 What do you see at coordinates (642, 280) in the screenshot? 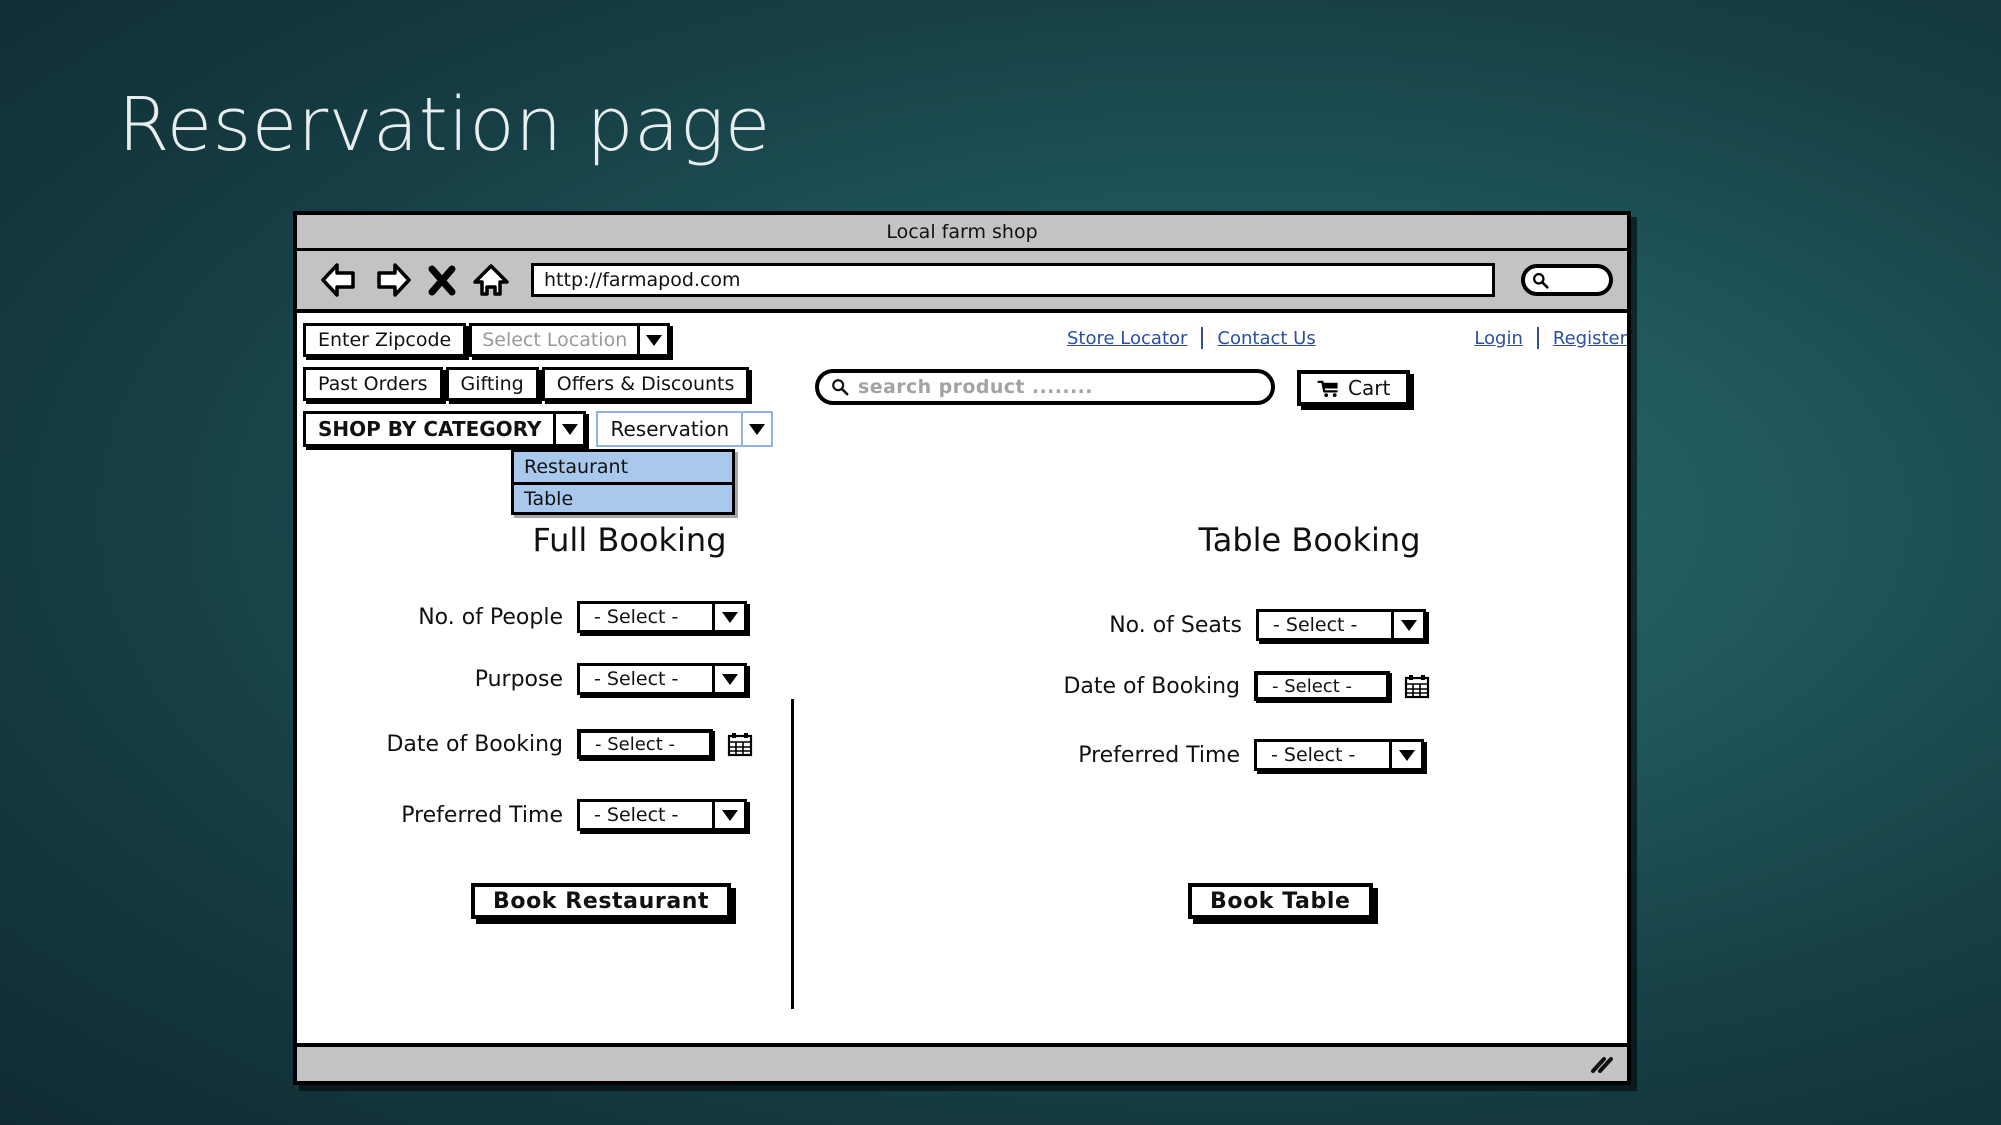
I see `url-text: http://farmapod.com` at bounding box center [642, 280].